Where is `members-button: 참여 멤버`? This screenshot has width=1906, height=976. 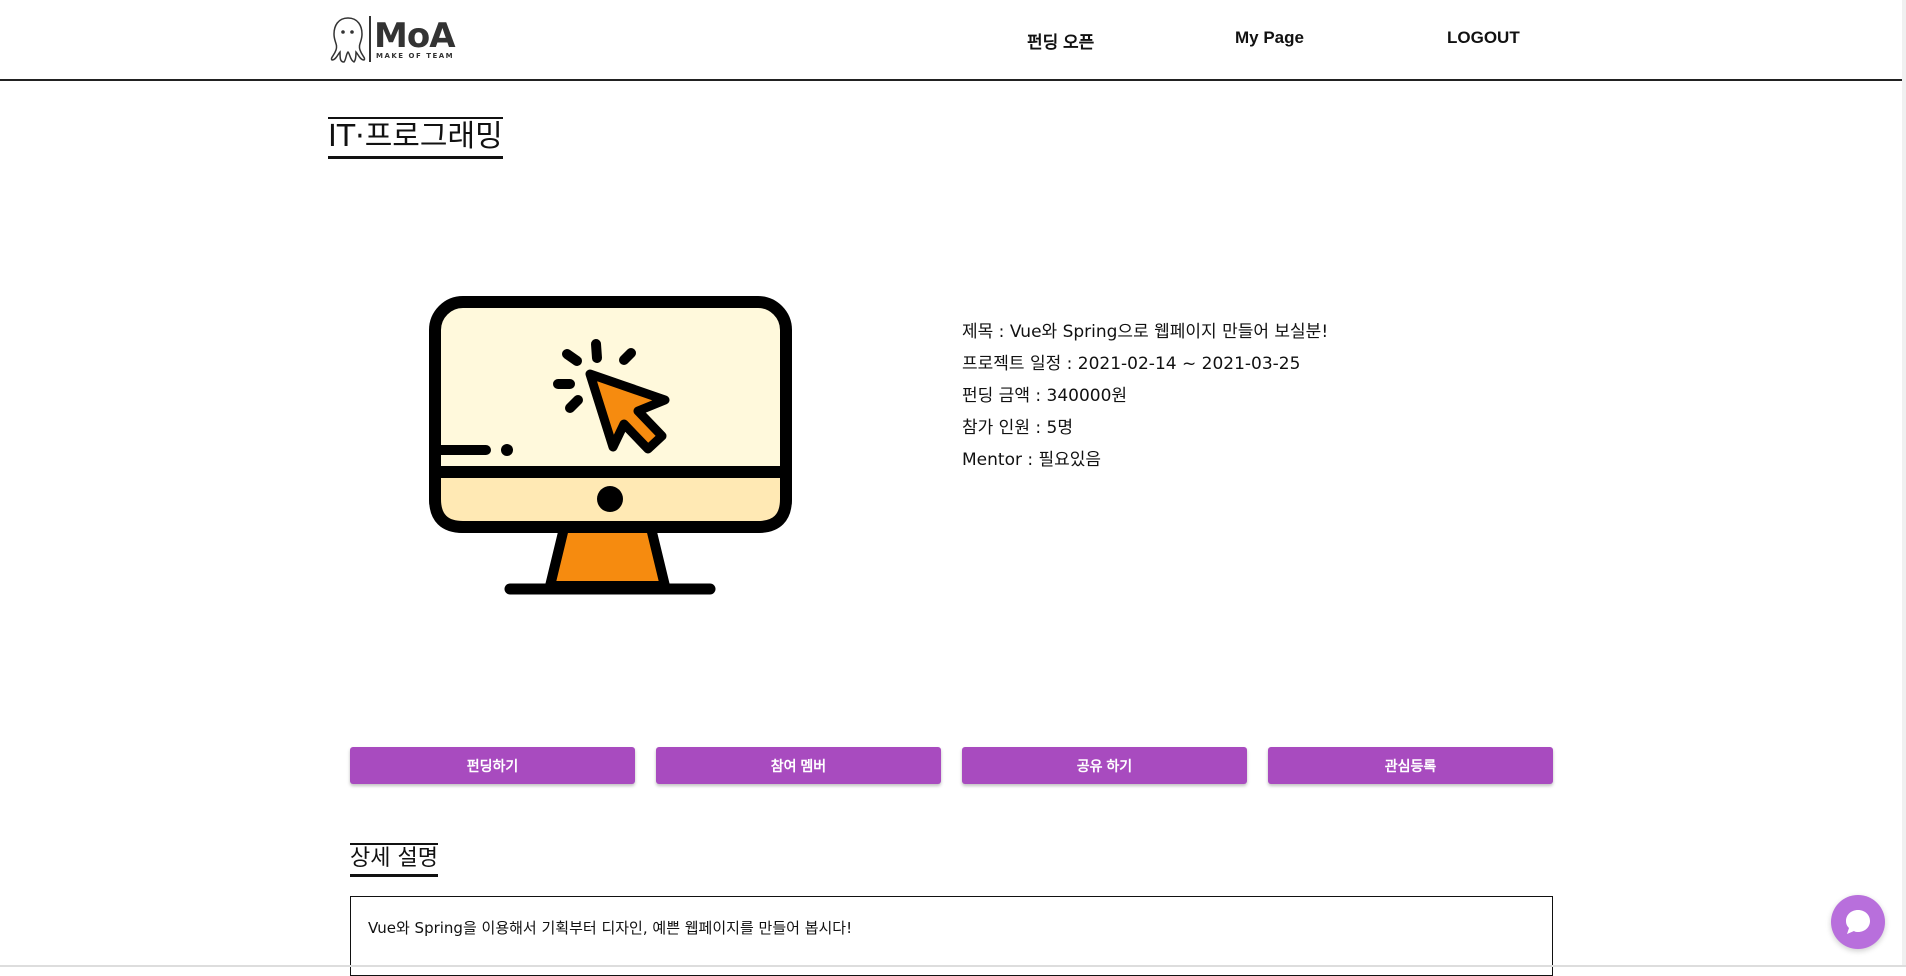 members-button: 참여 멤버 is located at coordinates (798, 765).